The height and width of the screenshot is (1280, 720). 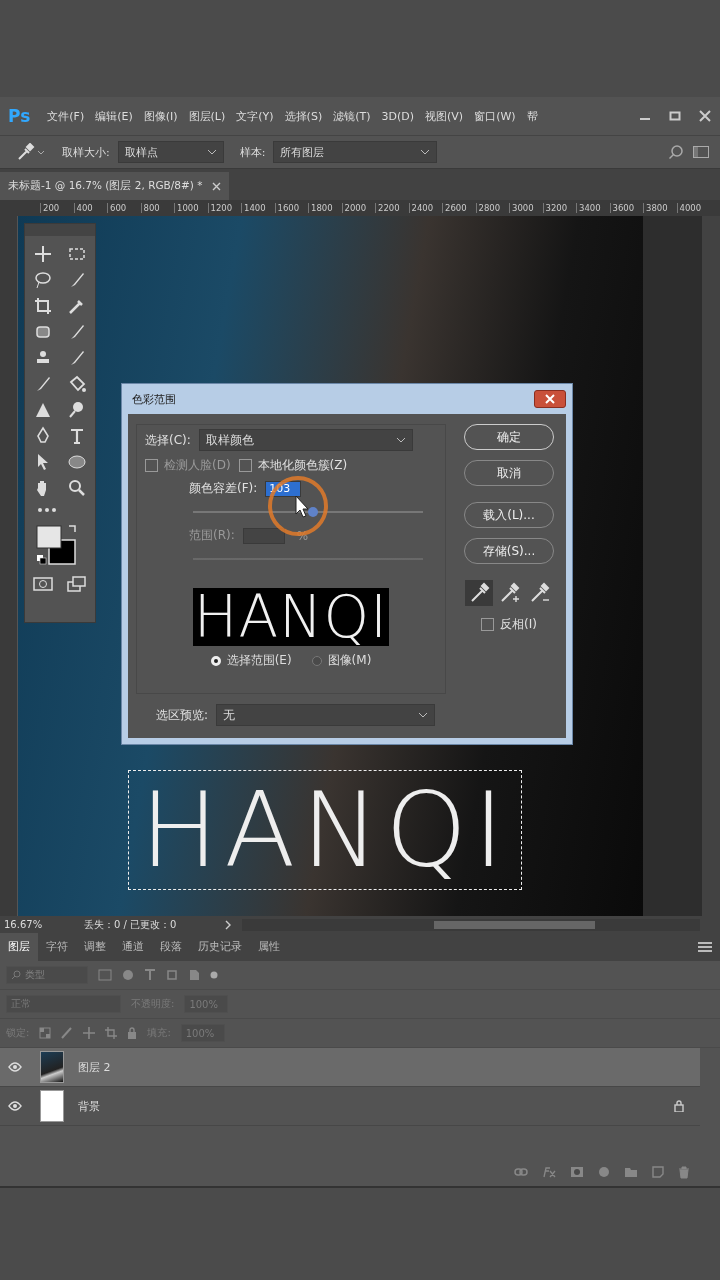 I want to click on ruler-label: 3200, so click(x=559, y=208).